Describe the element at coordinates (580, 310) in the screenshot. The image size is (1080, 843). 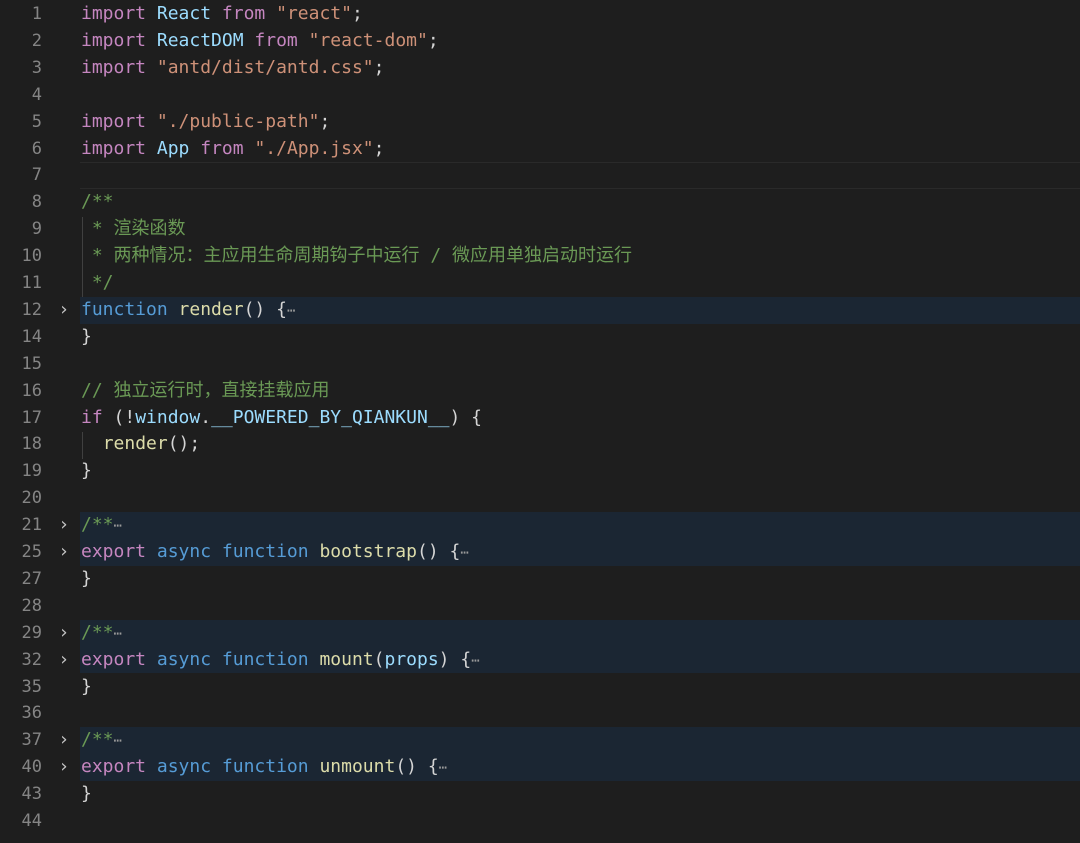
I see `code-text: function render() {⋯` at that location.